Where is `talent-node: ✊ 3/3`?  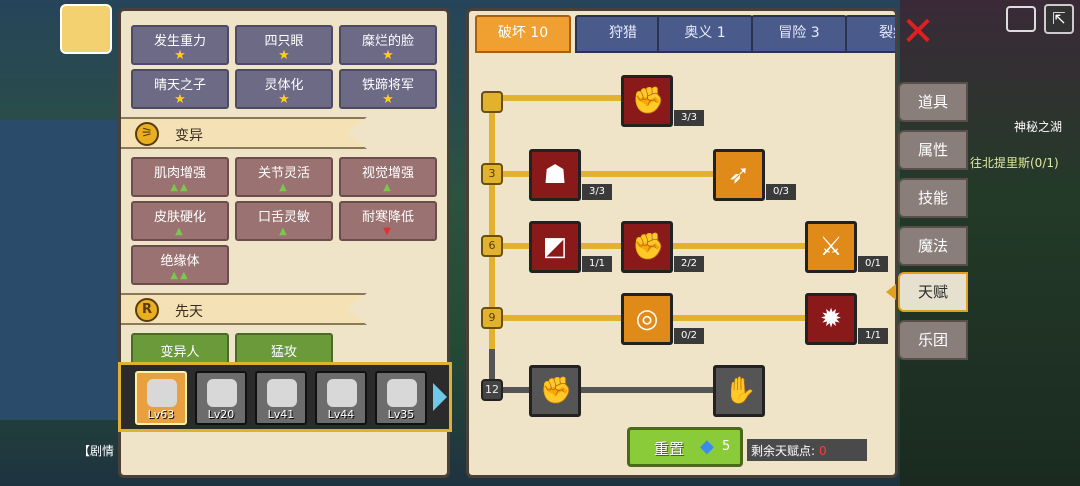 talent-node: ✊ 3/3 is located at coordinates (662, 101).